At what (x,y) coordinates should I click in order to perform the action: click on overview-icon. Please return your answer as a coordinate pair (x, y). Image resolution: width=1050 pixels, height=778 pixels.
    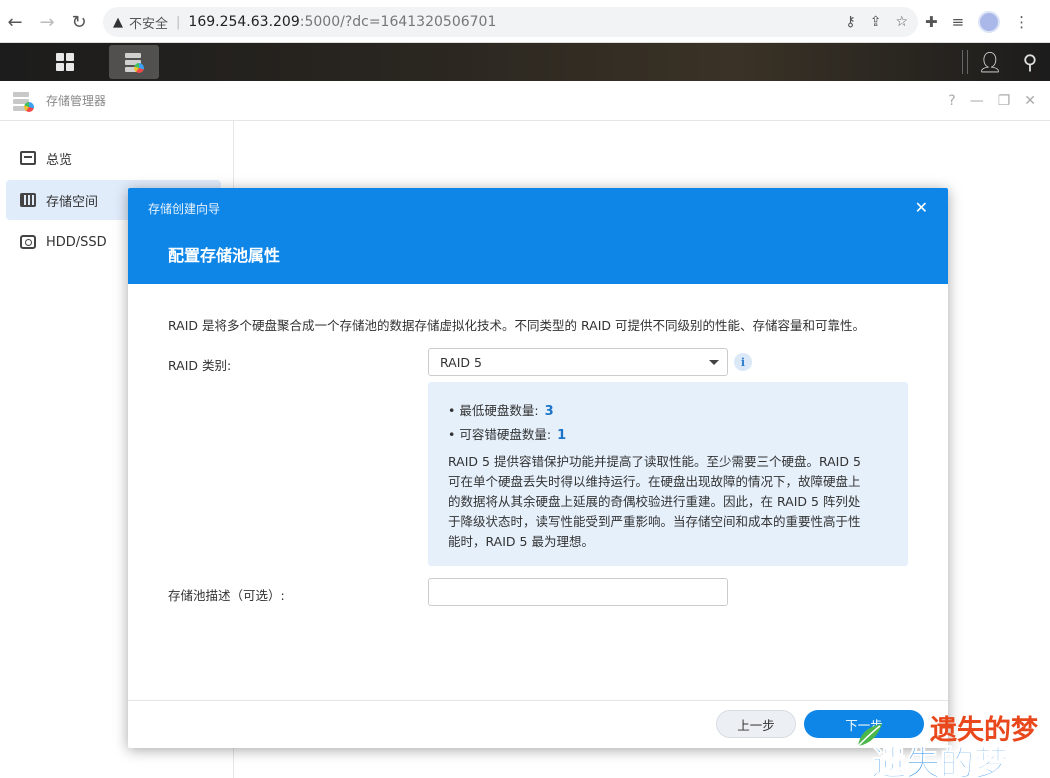
    Looking at the image, I should click on (28, 158).